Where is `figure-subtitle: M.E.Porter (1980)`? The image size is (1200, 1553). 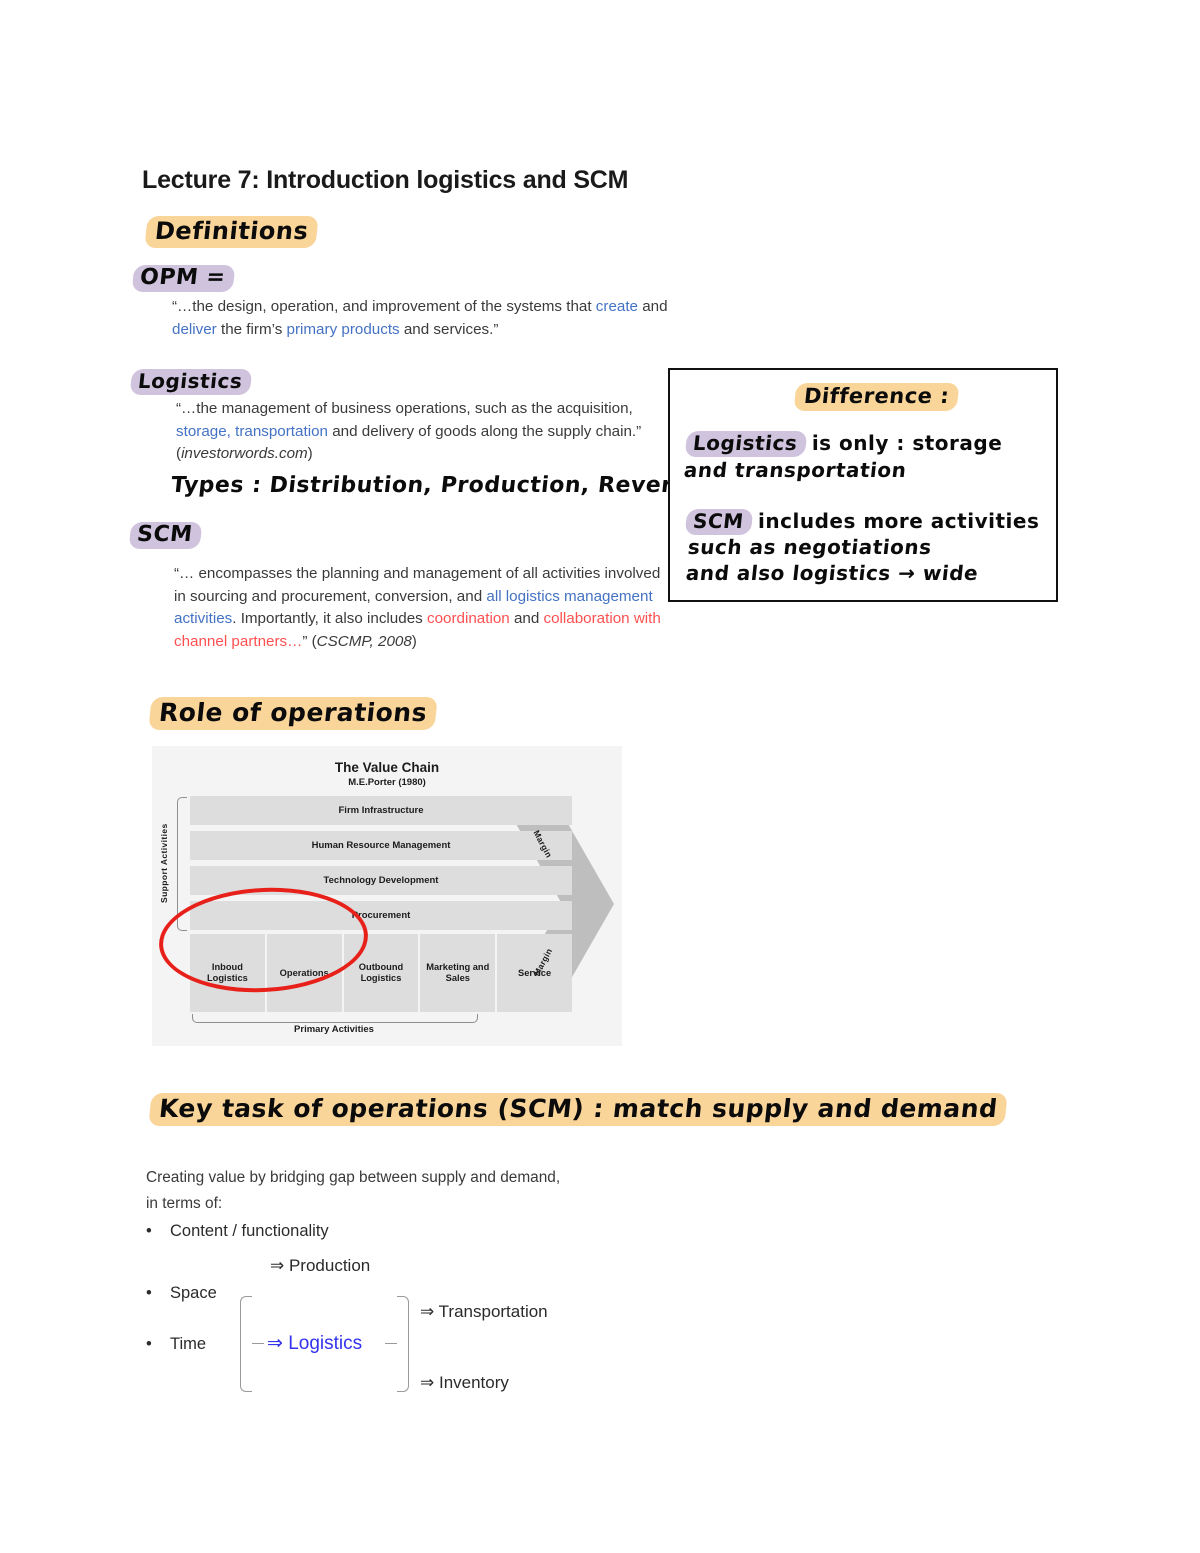
figure-subtitle: M.E.Porter (1980) is located at coordinates (387, 782).